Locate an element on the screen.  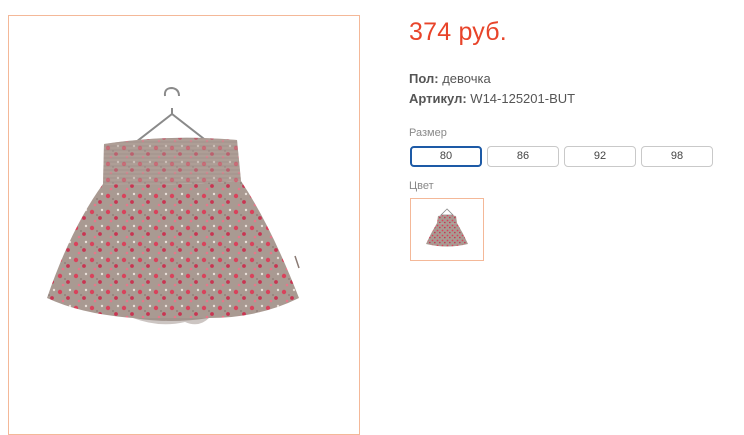
gender-label: Пол: is located at coordinates (424, 78).